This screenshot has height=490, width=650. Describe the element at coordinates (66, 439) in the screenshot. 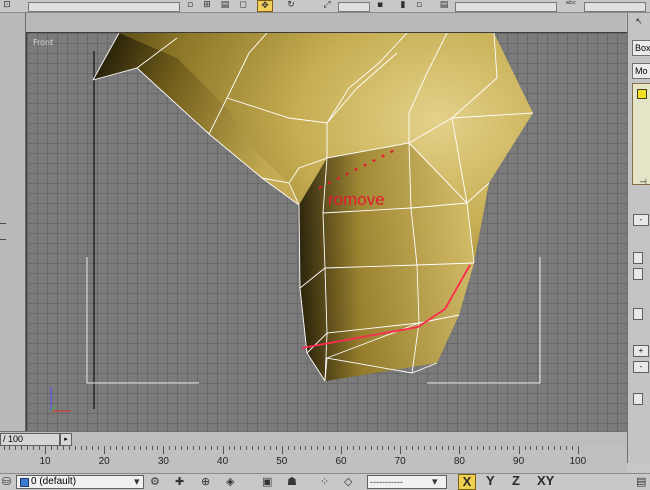

I see `next-frame-arrow: ▸` at that location.